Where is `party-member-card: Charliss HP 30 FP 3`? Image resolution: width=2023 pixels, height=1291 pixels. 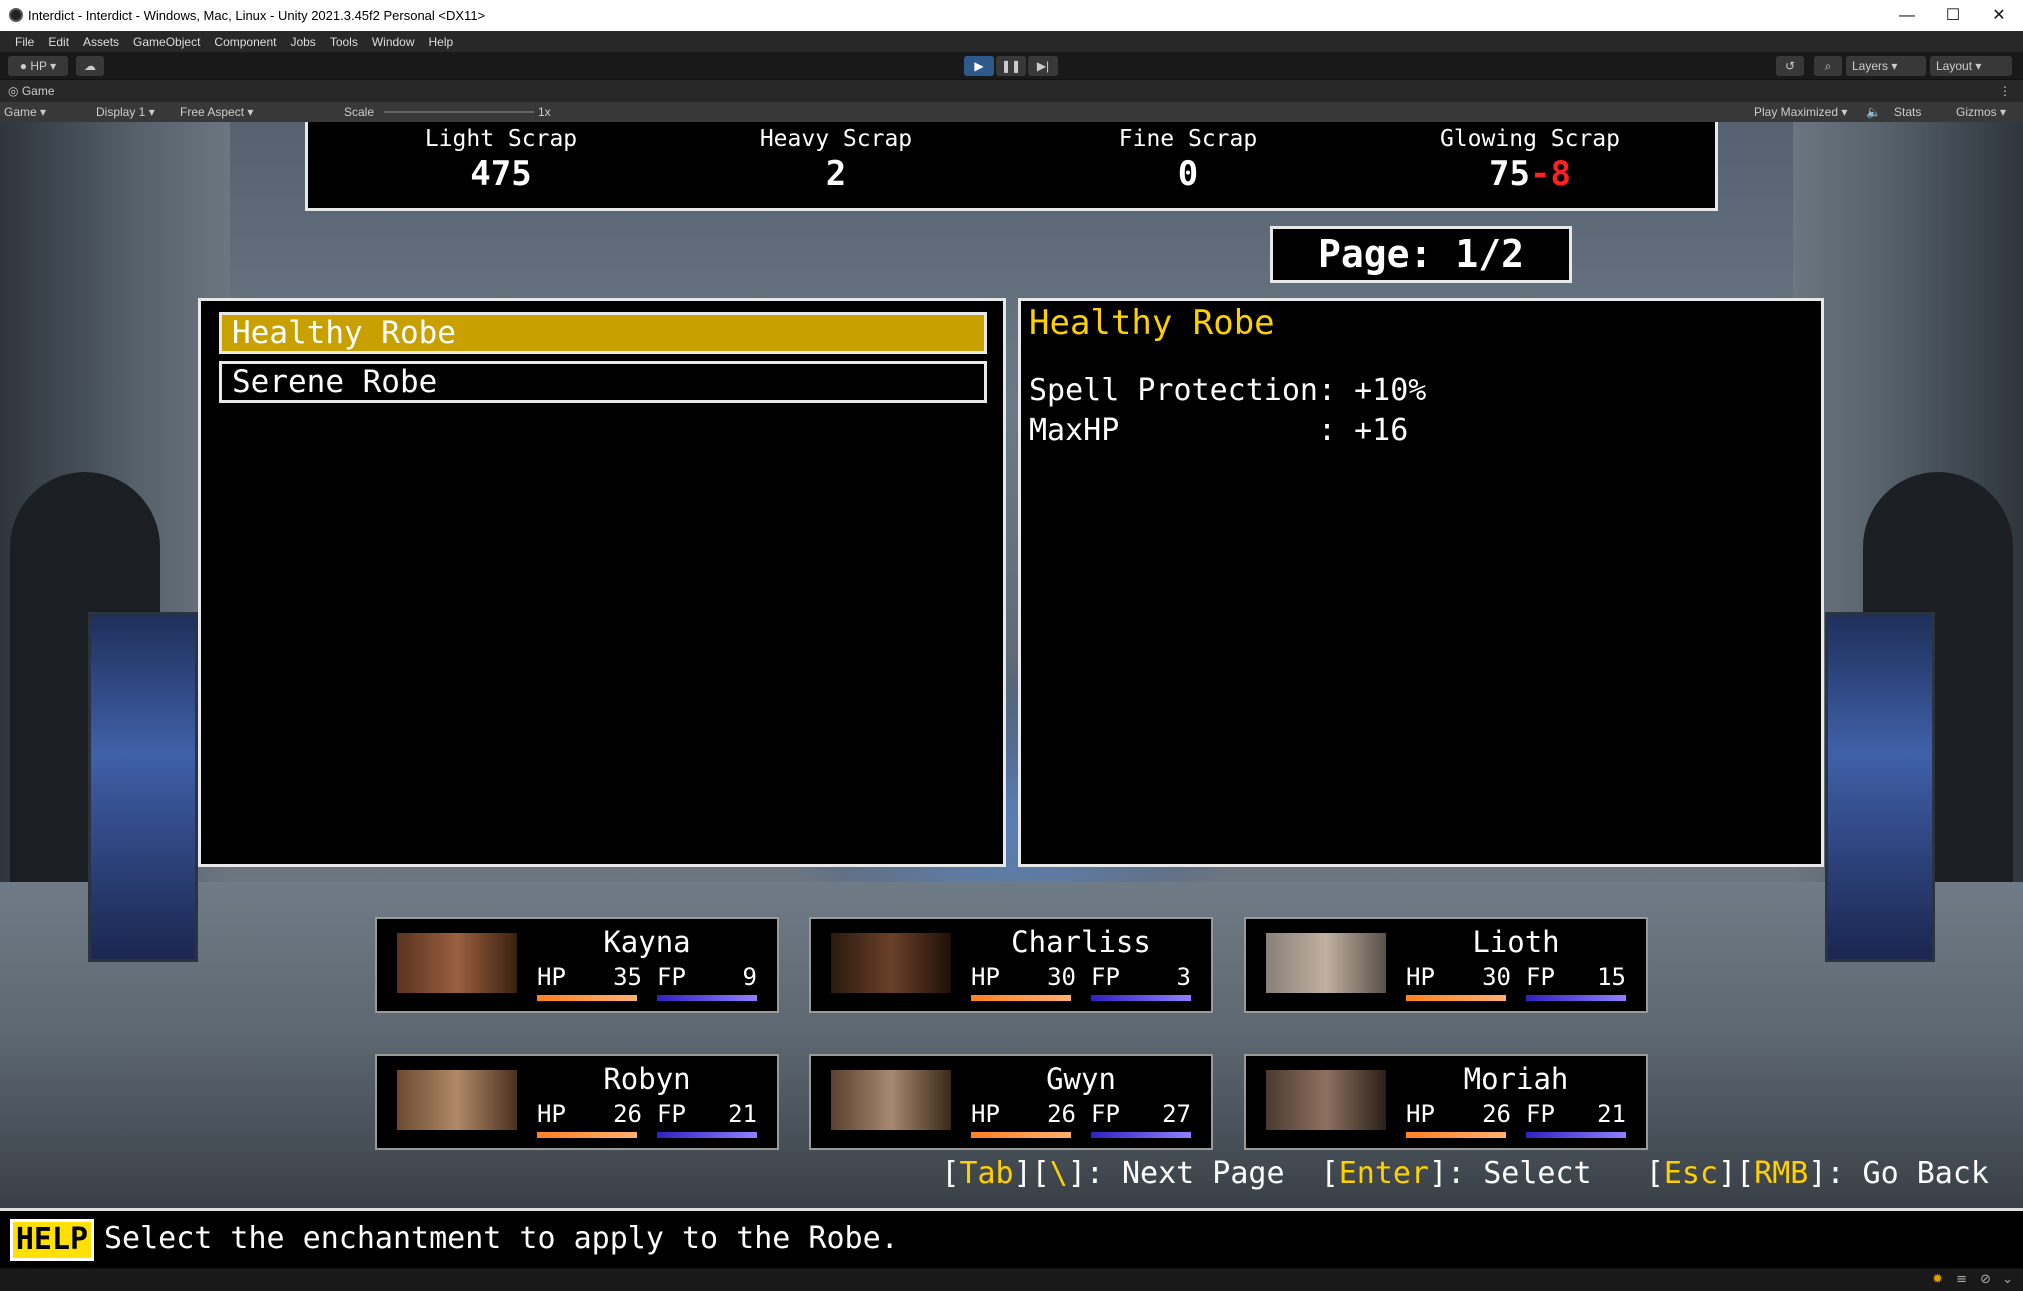
party-member-card: Charliss HP 30 FP 3 is located at coordinates (1011, 965).